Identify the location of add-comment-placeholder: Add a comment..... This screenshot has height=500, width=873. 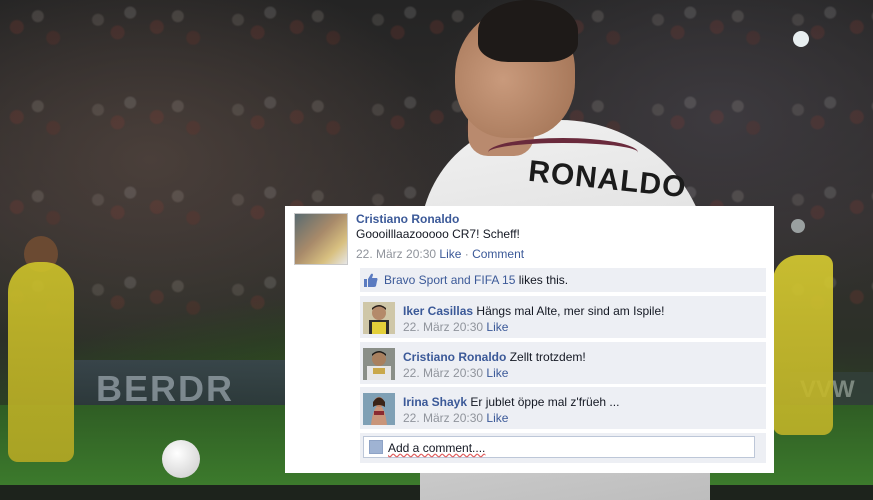
(437, 448).